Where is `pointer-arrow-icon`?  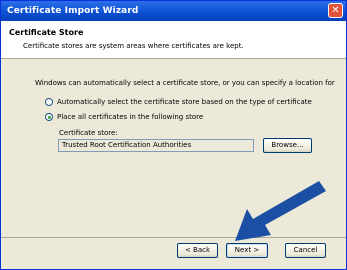 pointer-arrow-icon is located at coordinates (280, 211).